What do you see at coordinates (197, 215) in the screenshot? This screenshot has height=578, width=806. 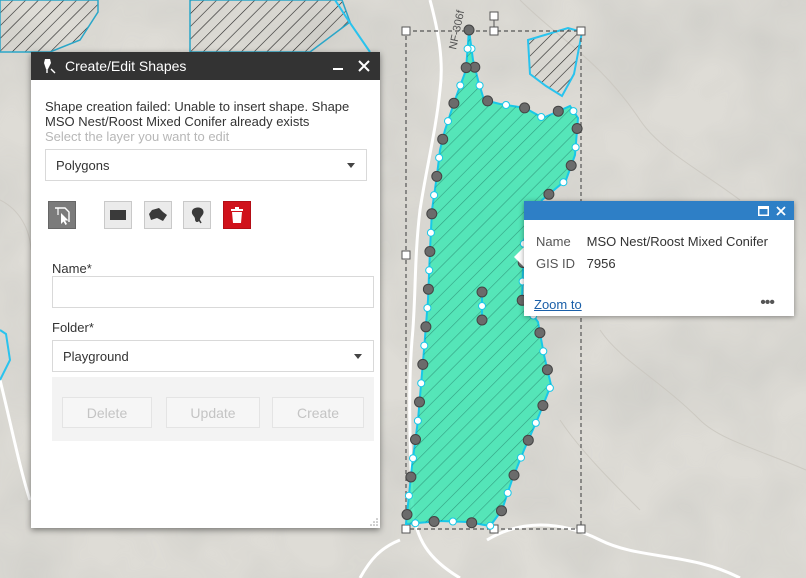 I see `freehand-tool` at bounding box center [197, 215].